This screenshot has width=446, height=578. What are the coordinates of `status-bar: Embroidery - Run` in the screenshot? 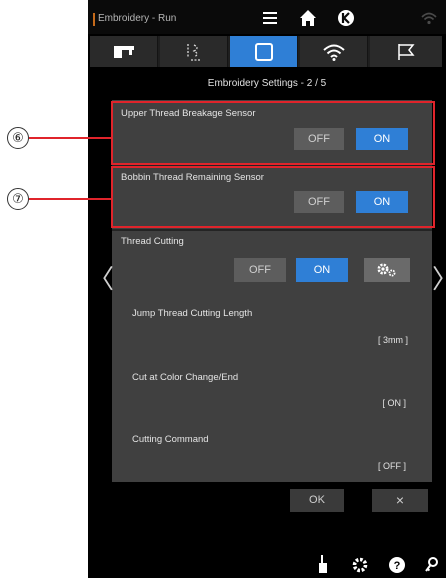 It's located at (267, 17).